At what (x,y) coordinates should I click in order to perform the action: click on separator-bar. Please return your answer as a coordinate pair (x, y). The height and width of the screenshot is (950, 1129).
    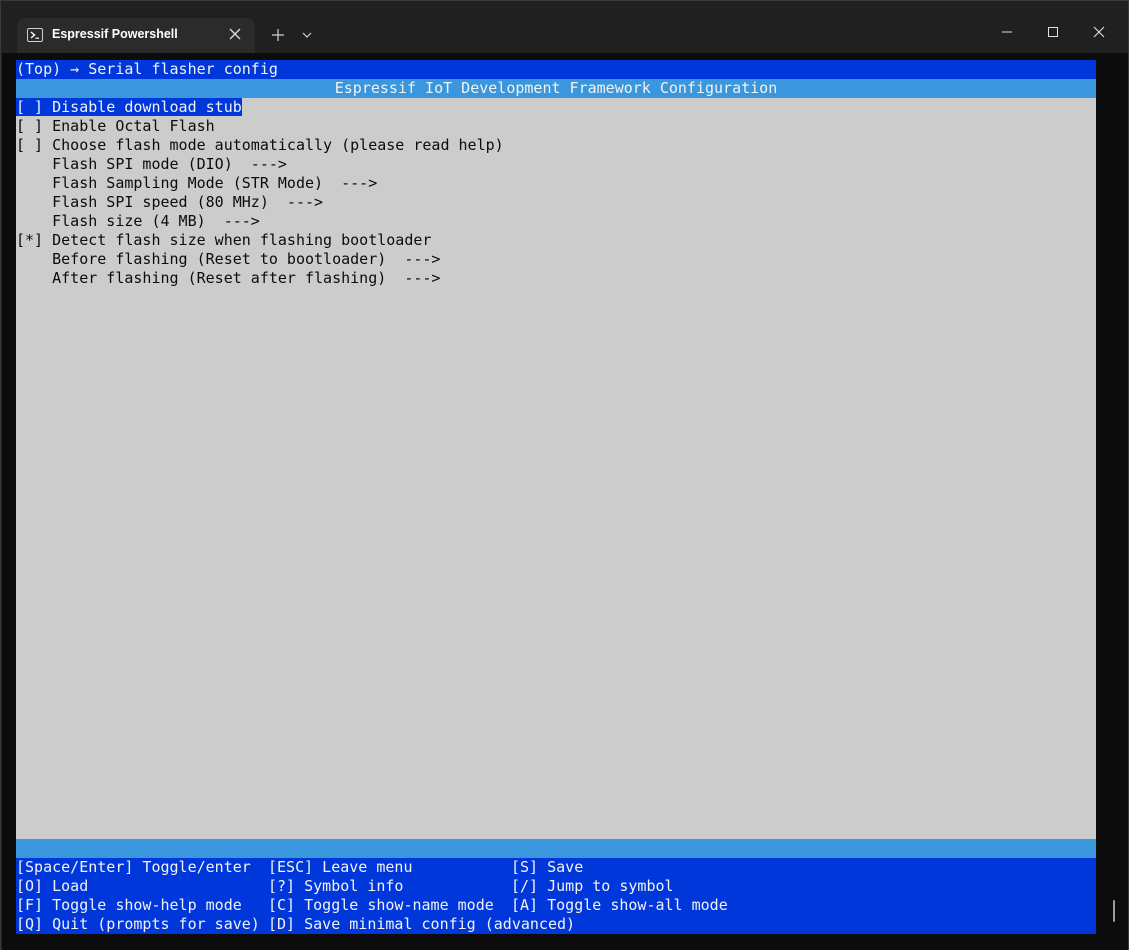
    Looking at the image, I should click on (556, 848).